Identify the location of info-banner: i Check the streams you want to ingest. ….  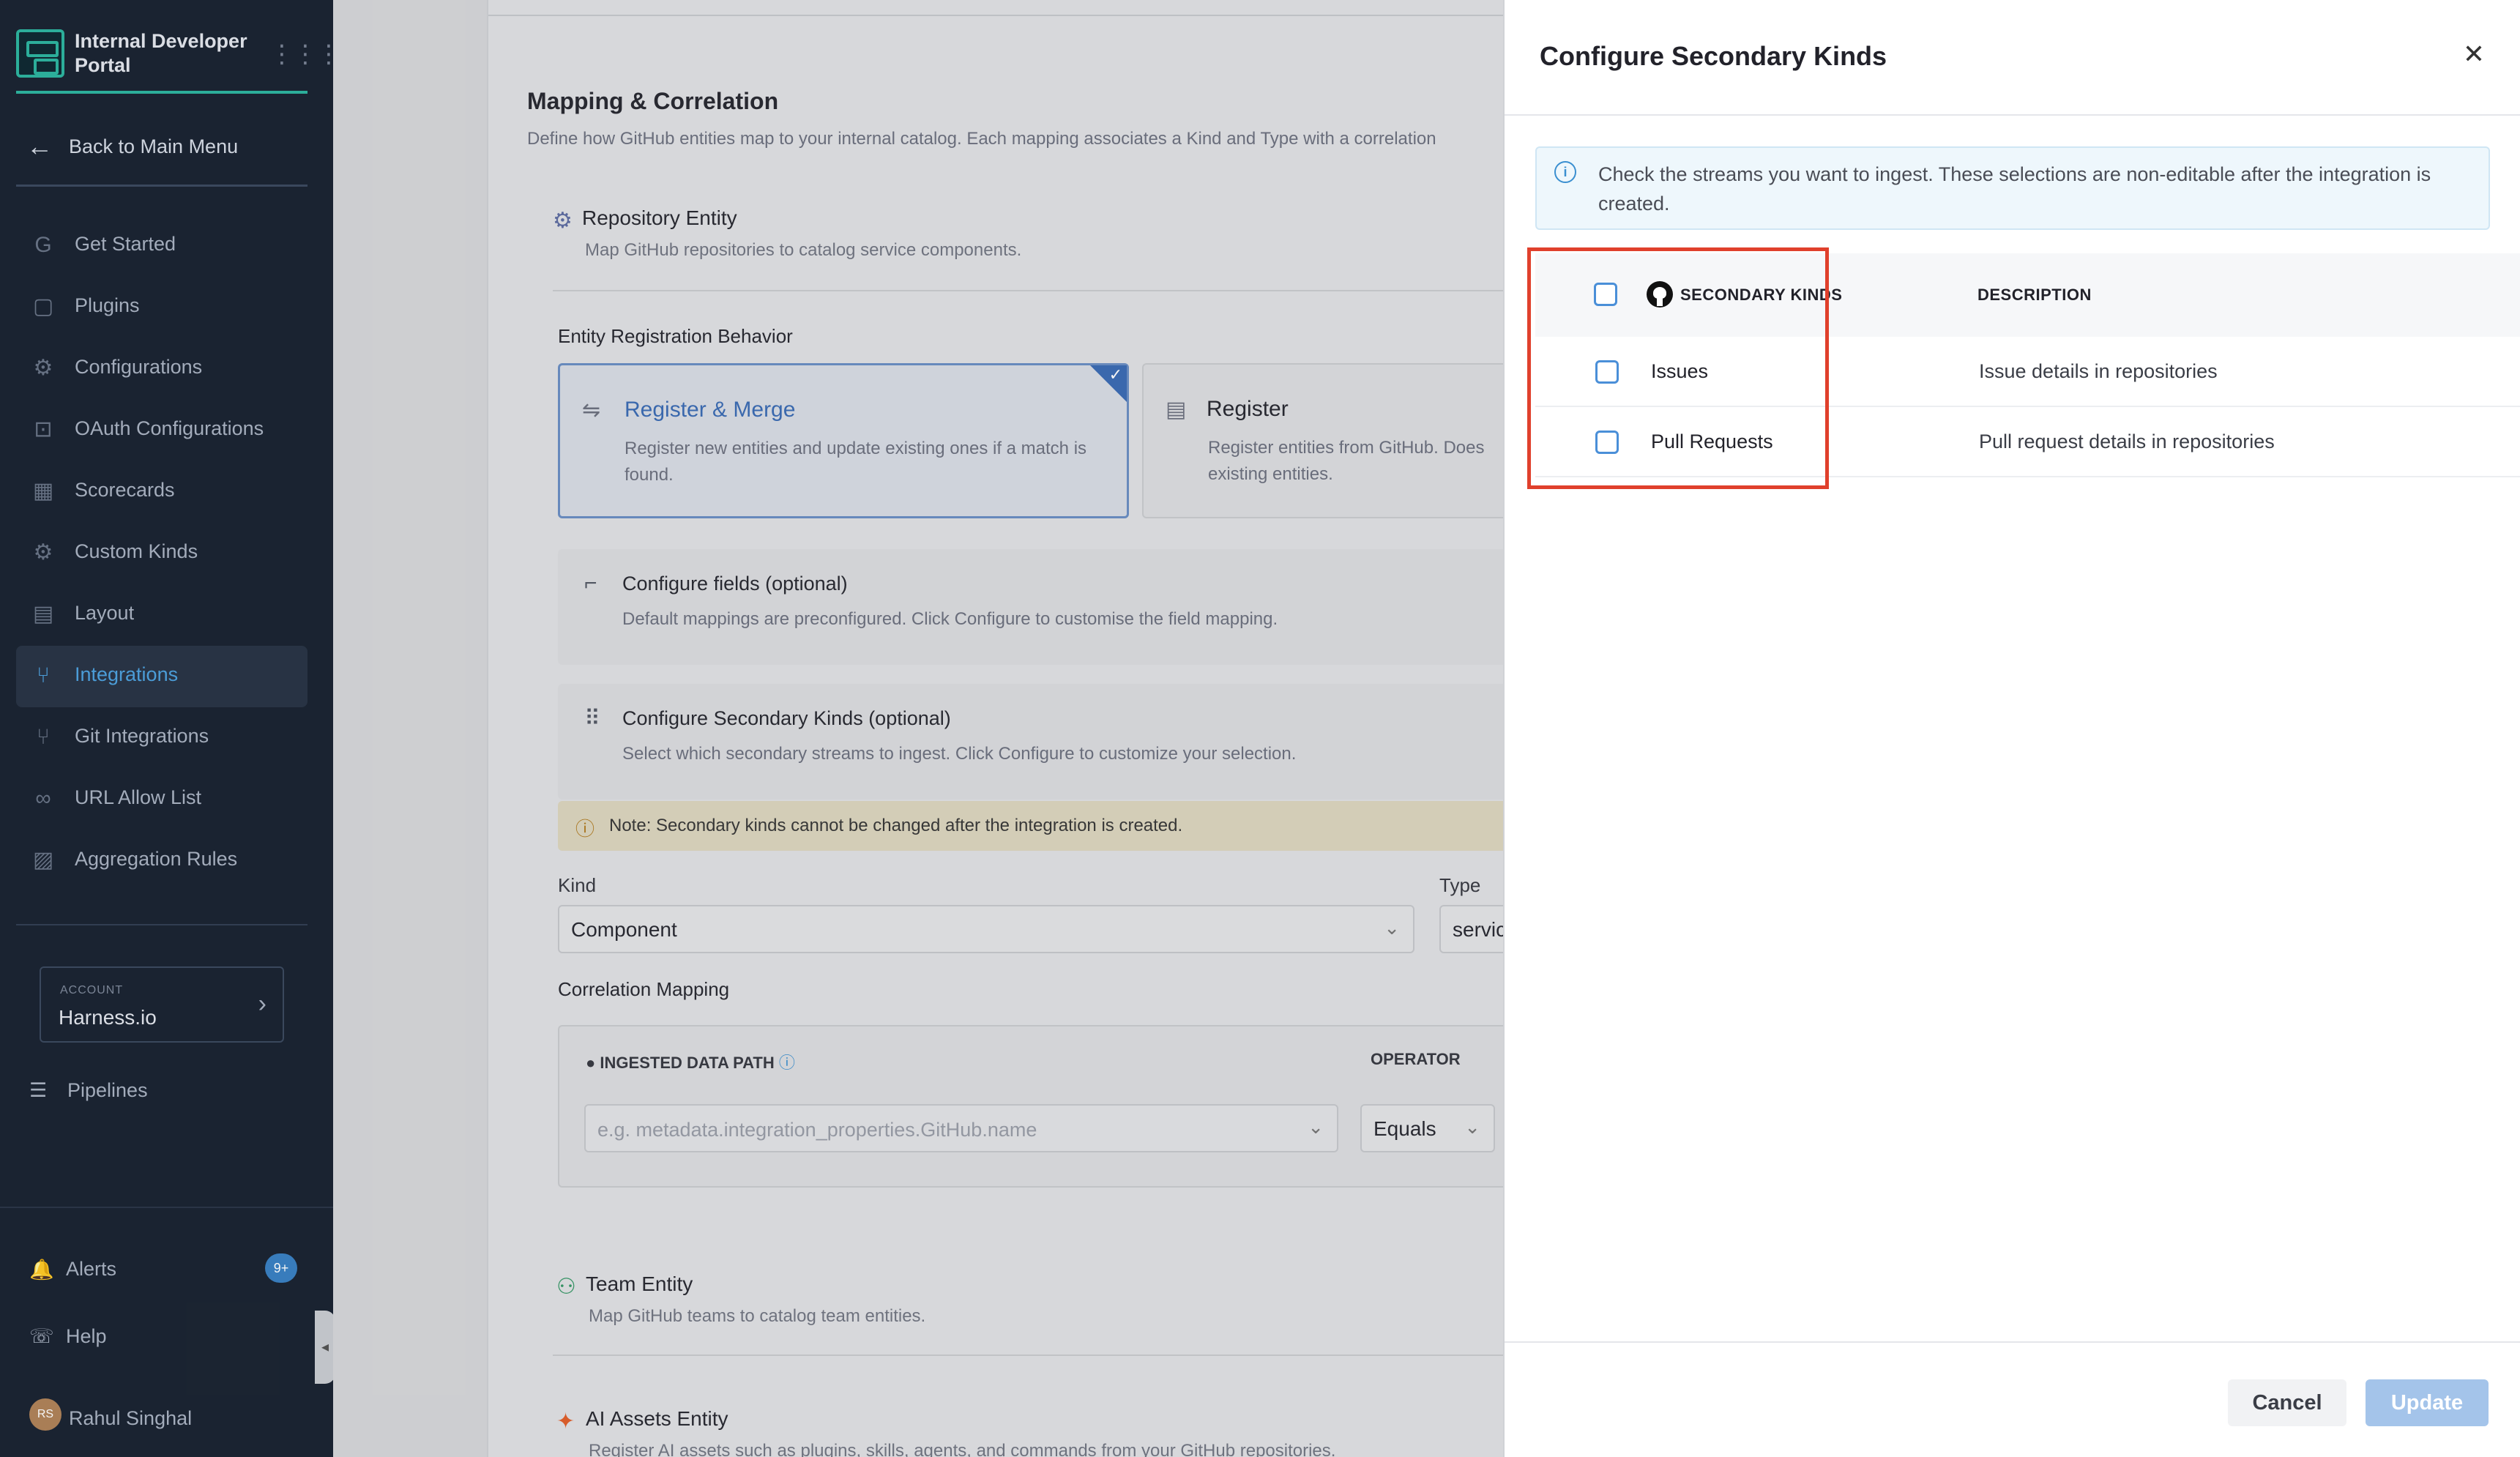
(2012, 188).